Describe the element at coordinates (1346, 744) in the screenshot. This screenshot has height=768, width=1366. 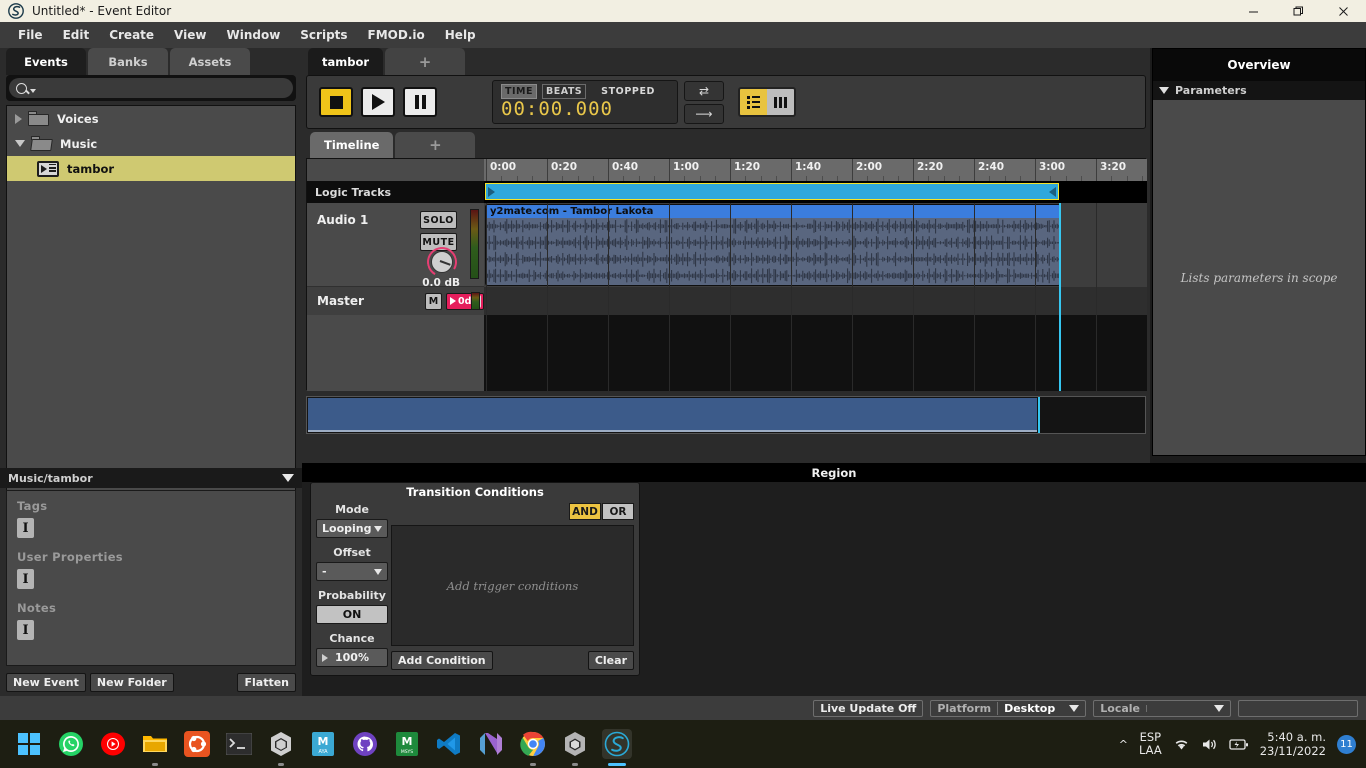
I see `notification-badge: 11` at that location.